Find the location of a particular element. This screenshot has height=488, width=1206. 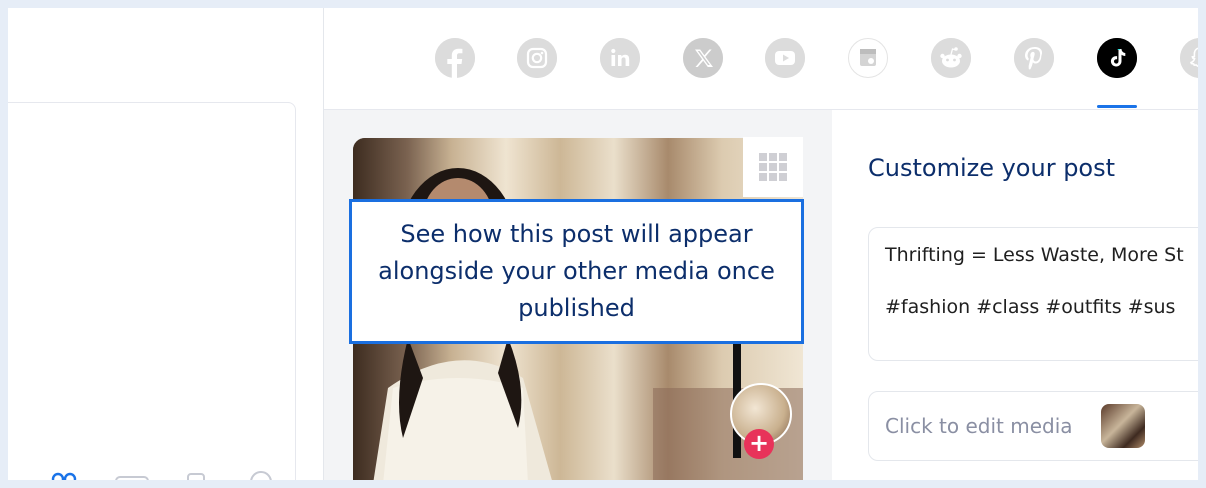

edit-media-button: Click to edit media is located at coordinates (1033, 426).